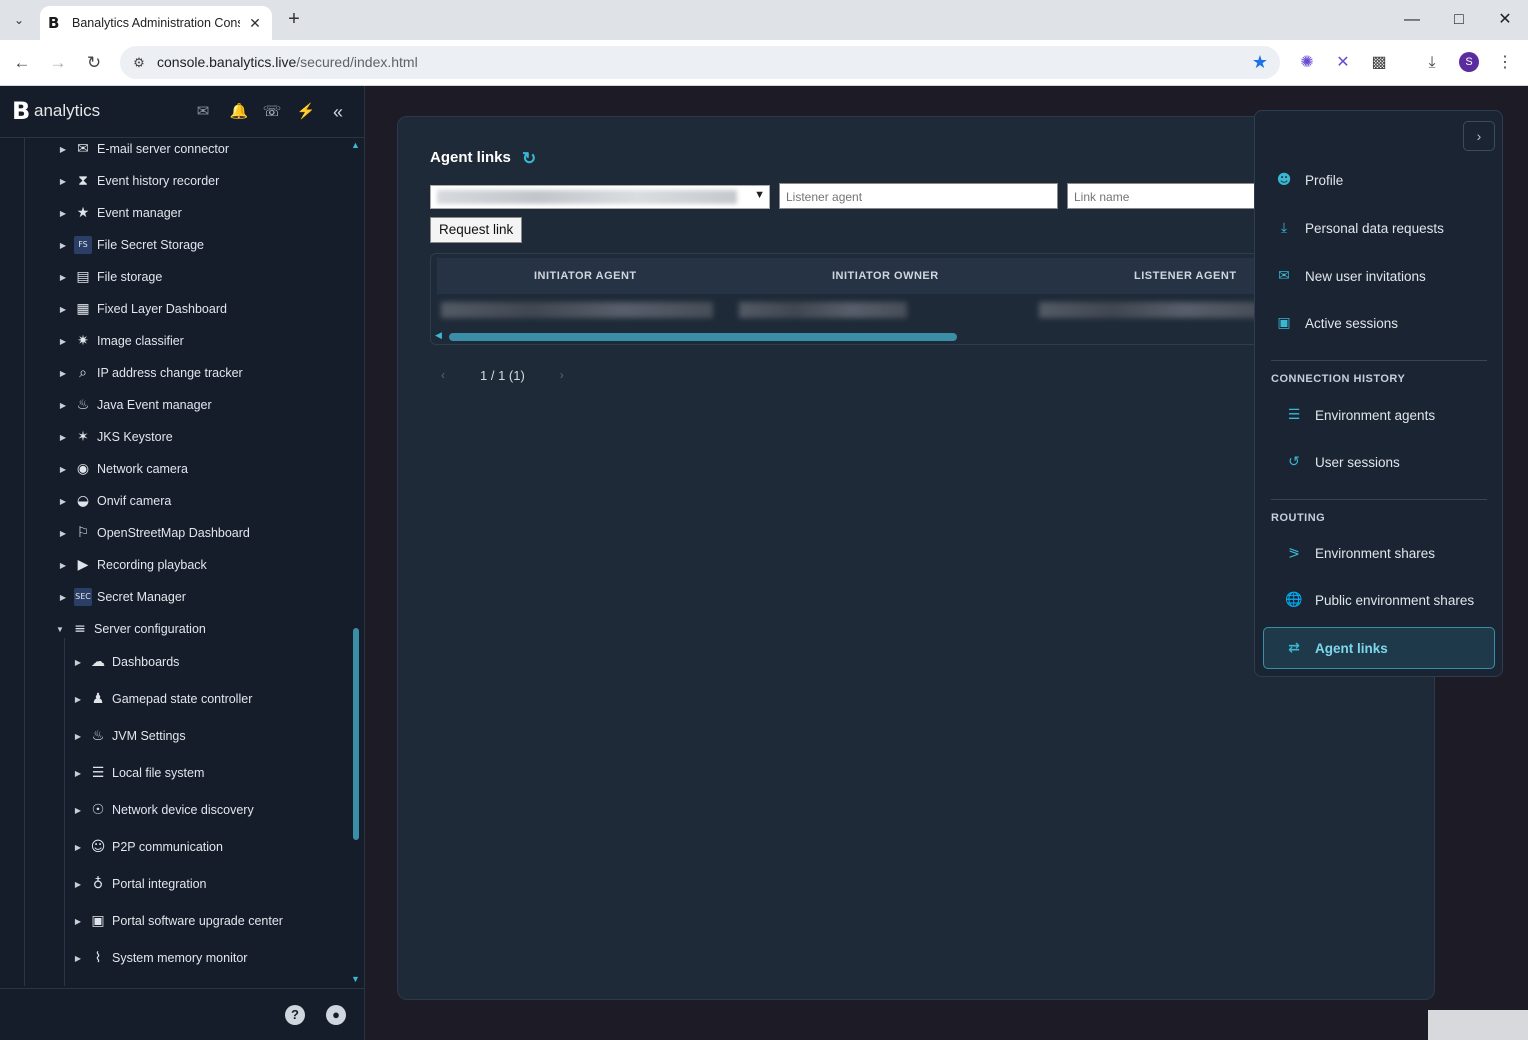 This screenshot has width=1528, height=1040. Describe the element at coordinates (120, 213) in the screenshot. I see `tree-item: ▶ ★ Event manager` at that location.